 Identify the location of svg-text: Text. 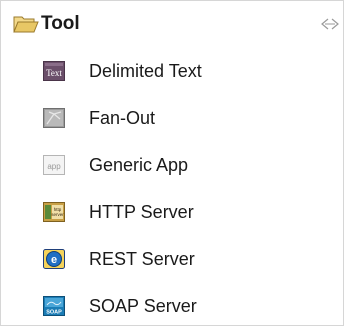
(54, 73).